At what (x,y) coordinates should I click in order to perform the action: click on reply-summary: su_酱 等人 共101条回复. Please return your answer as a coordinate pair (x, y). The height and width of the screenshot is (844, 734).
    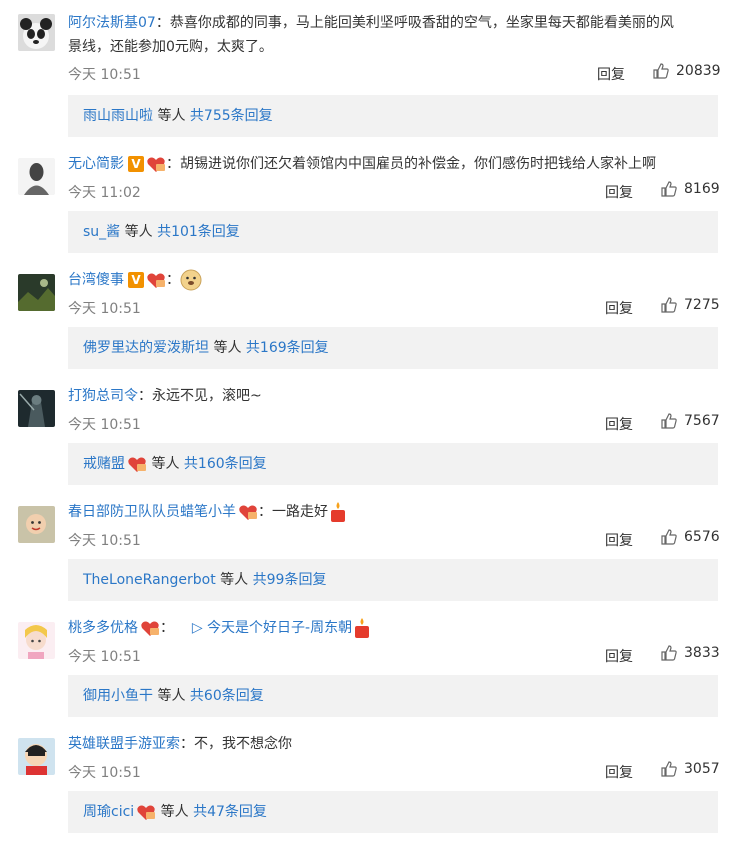
    Looking at the image, I should click on (393, 232).